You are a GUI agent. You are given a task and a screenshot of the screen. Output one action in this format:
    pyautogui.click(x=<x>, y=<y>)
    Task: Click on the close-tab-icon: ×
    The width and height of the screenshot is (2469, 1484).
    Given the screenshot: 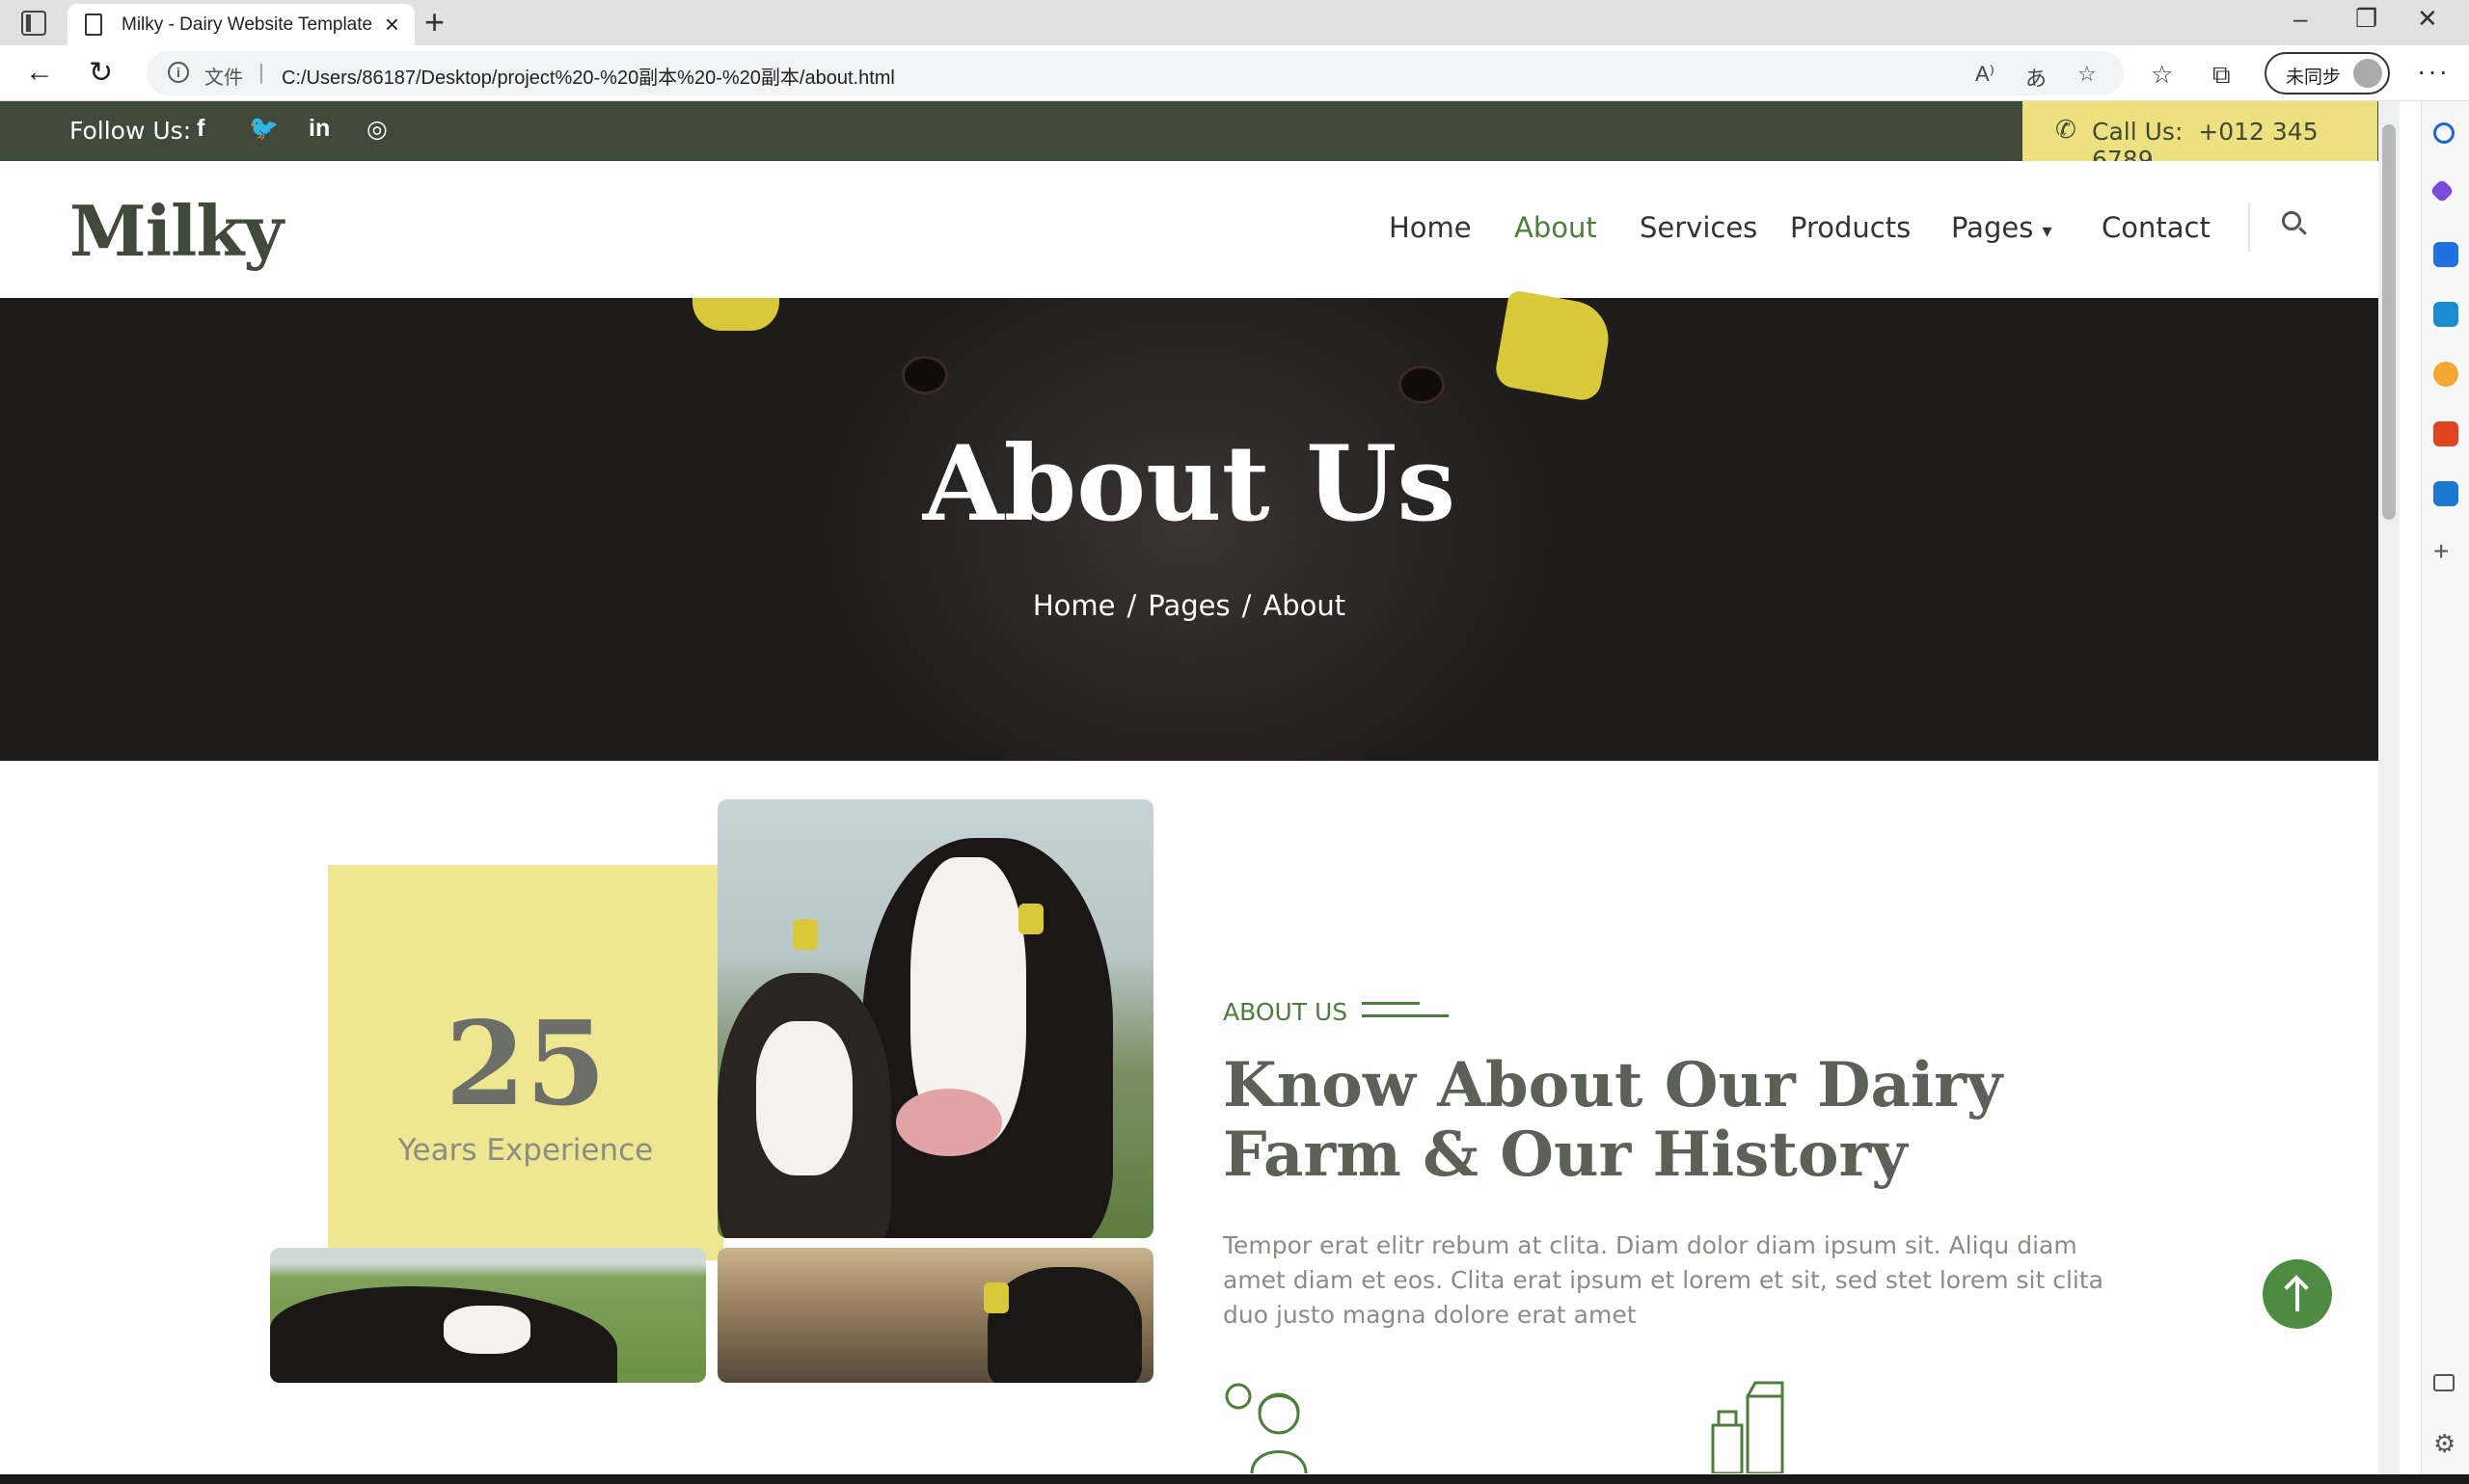 What is the action you would take?
    pyautogui.click(x=392, y=25)
    